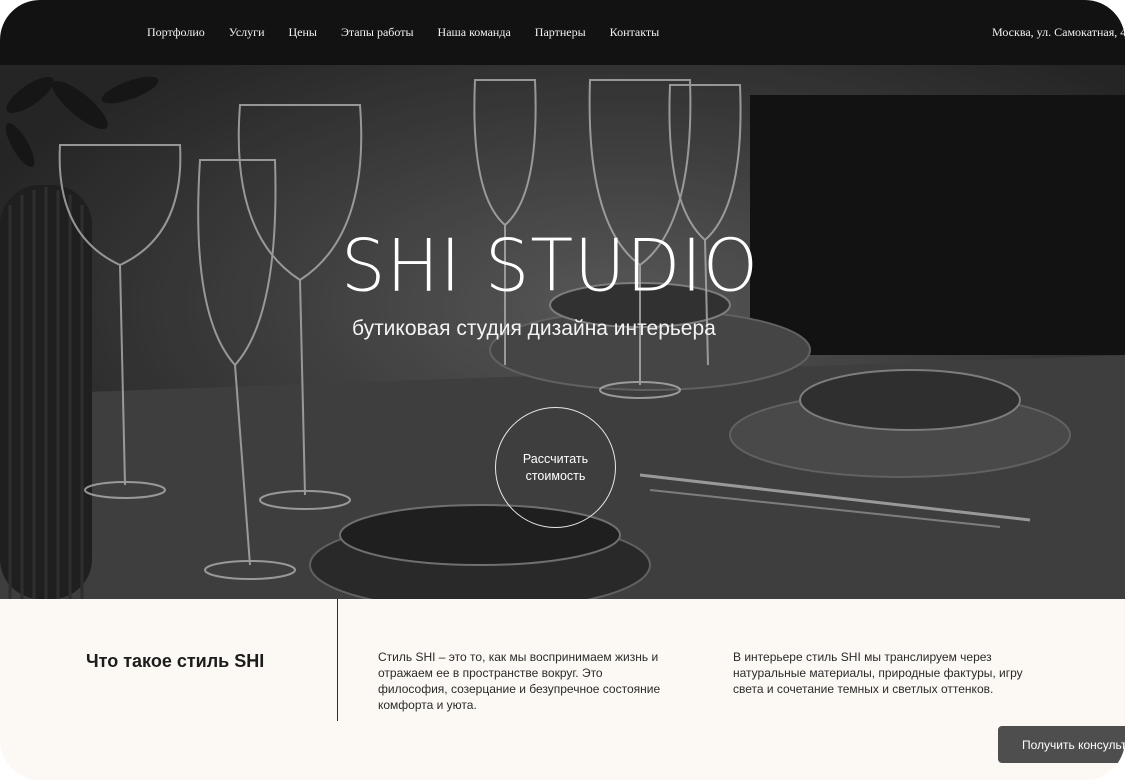 The width and height of the screenshot is (1125, 780). I want to click on calculate-cost-button: Рассчитать стоимость, so click(555, 467).